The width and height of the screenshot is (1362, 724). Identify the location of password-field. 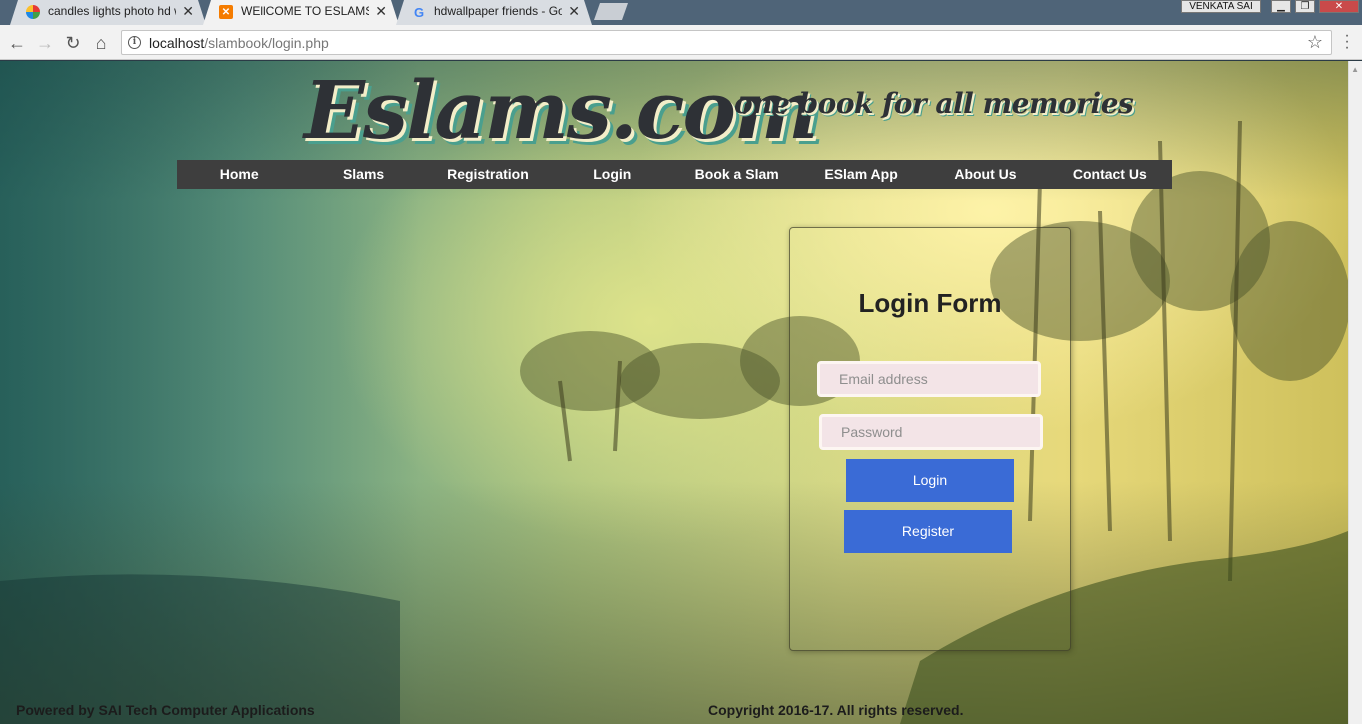
(931, 432).